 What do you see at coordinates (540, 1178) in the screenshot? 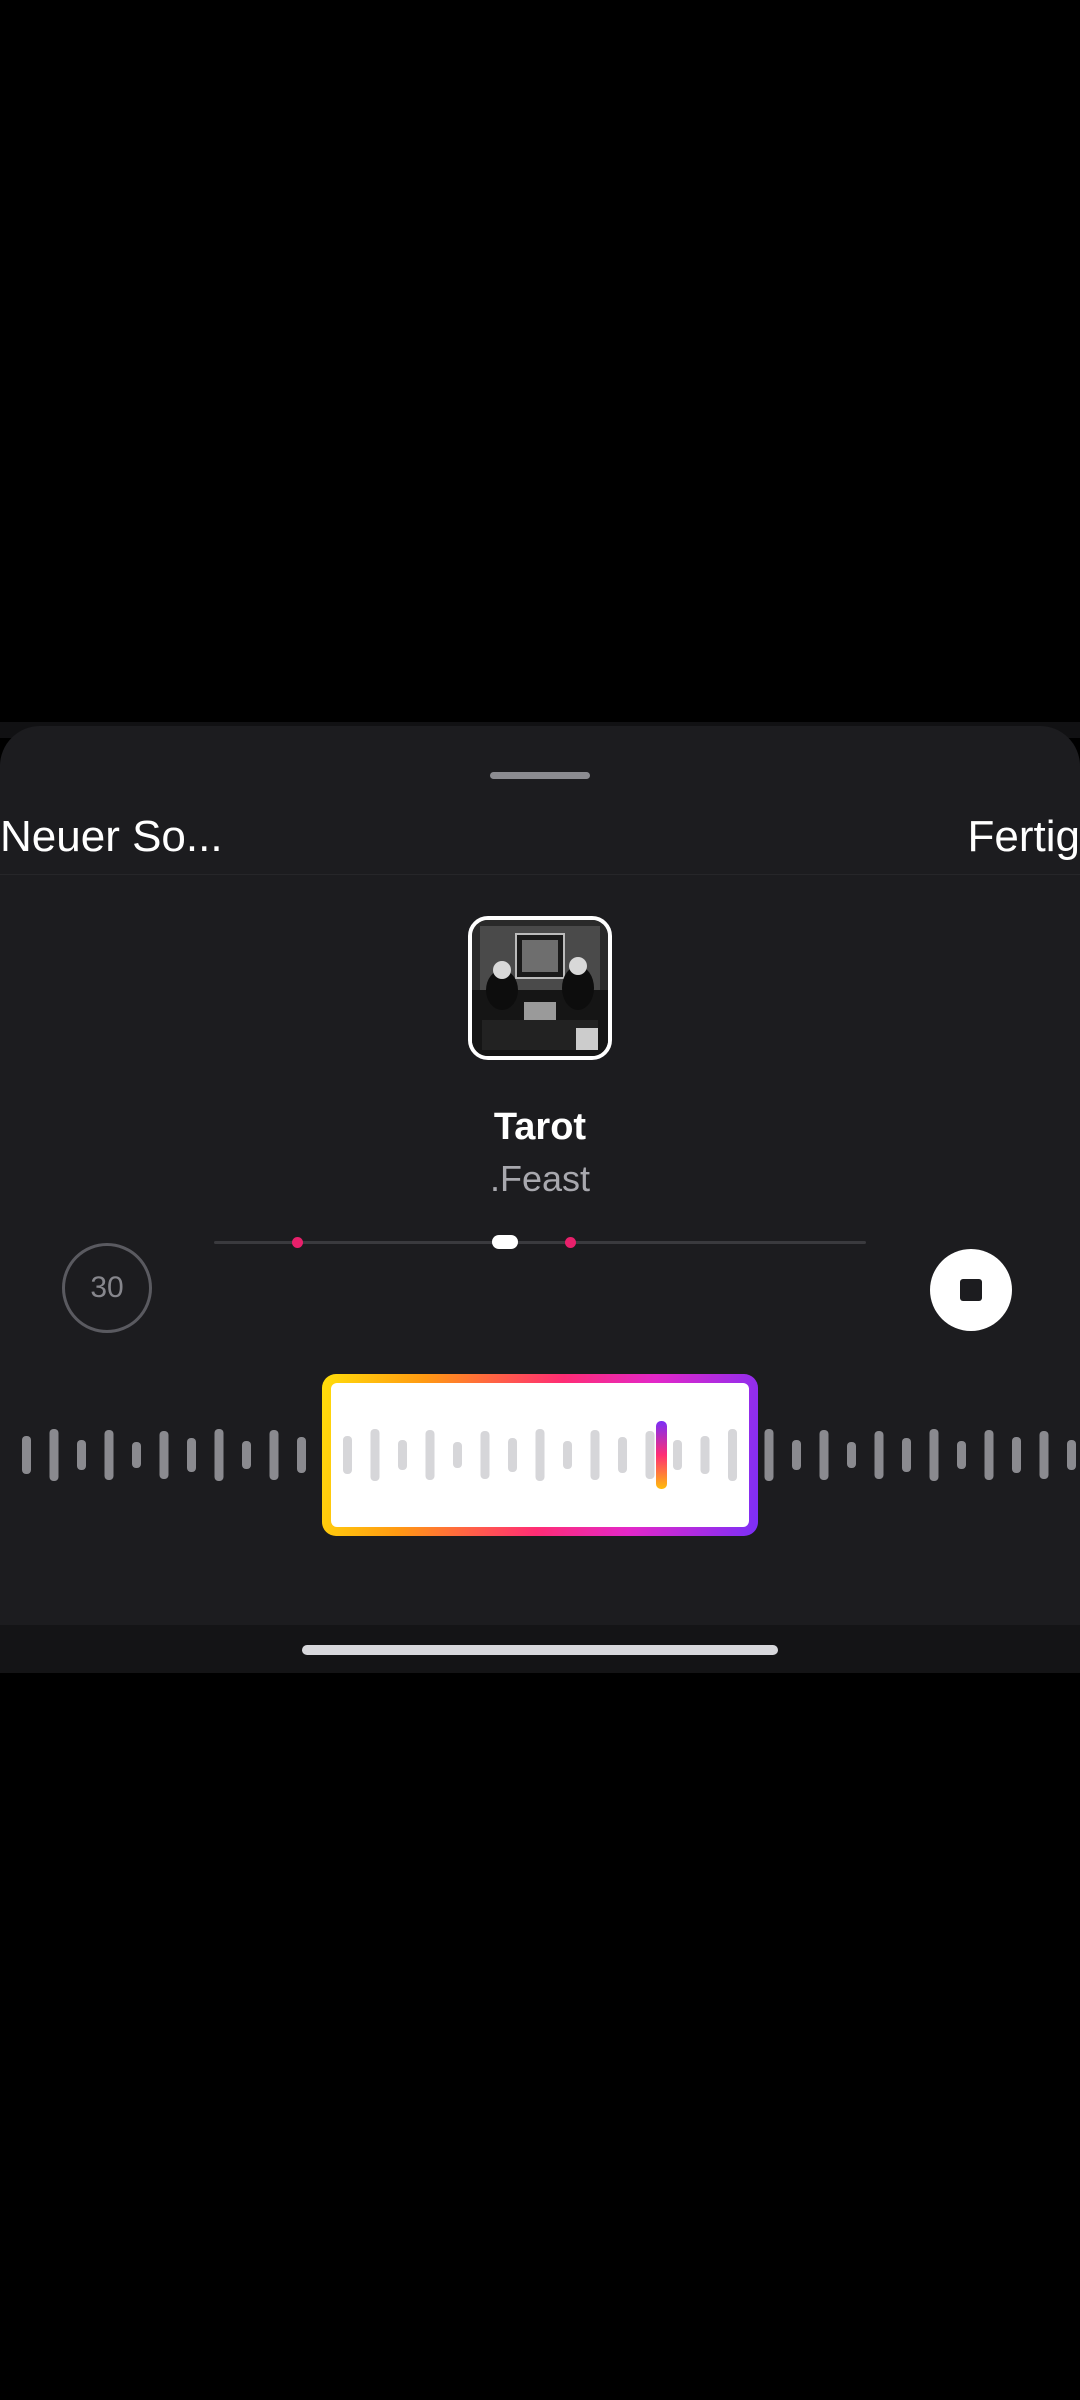
I see `song-artist: .Feast` at bounding box center [540, 1178].